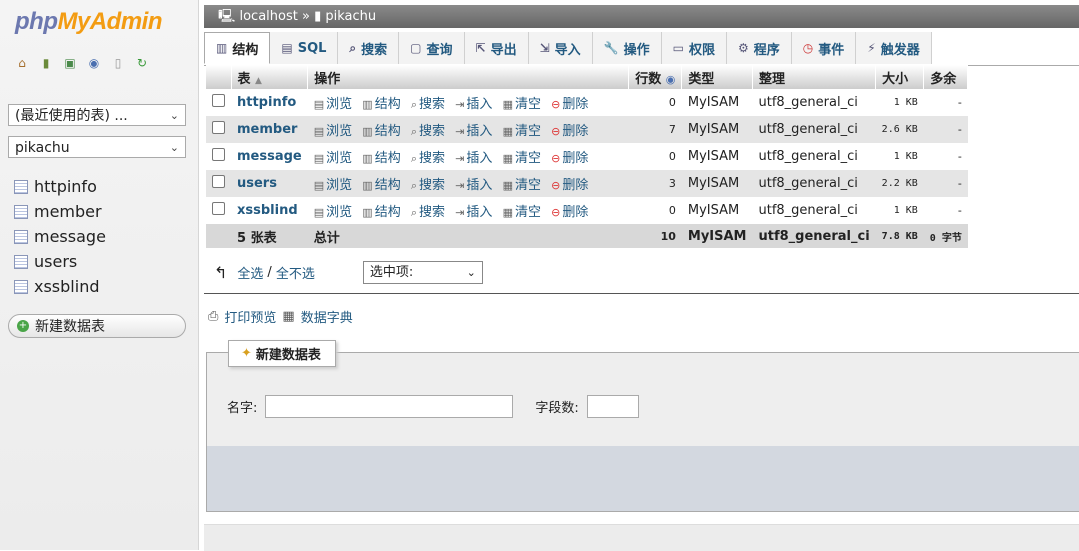 The image size is (1079, 551). Describe the element at coordinates (717, 77) in the screenshot. I see `header-type: 类型` at that location.